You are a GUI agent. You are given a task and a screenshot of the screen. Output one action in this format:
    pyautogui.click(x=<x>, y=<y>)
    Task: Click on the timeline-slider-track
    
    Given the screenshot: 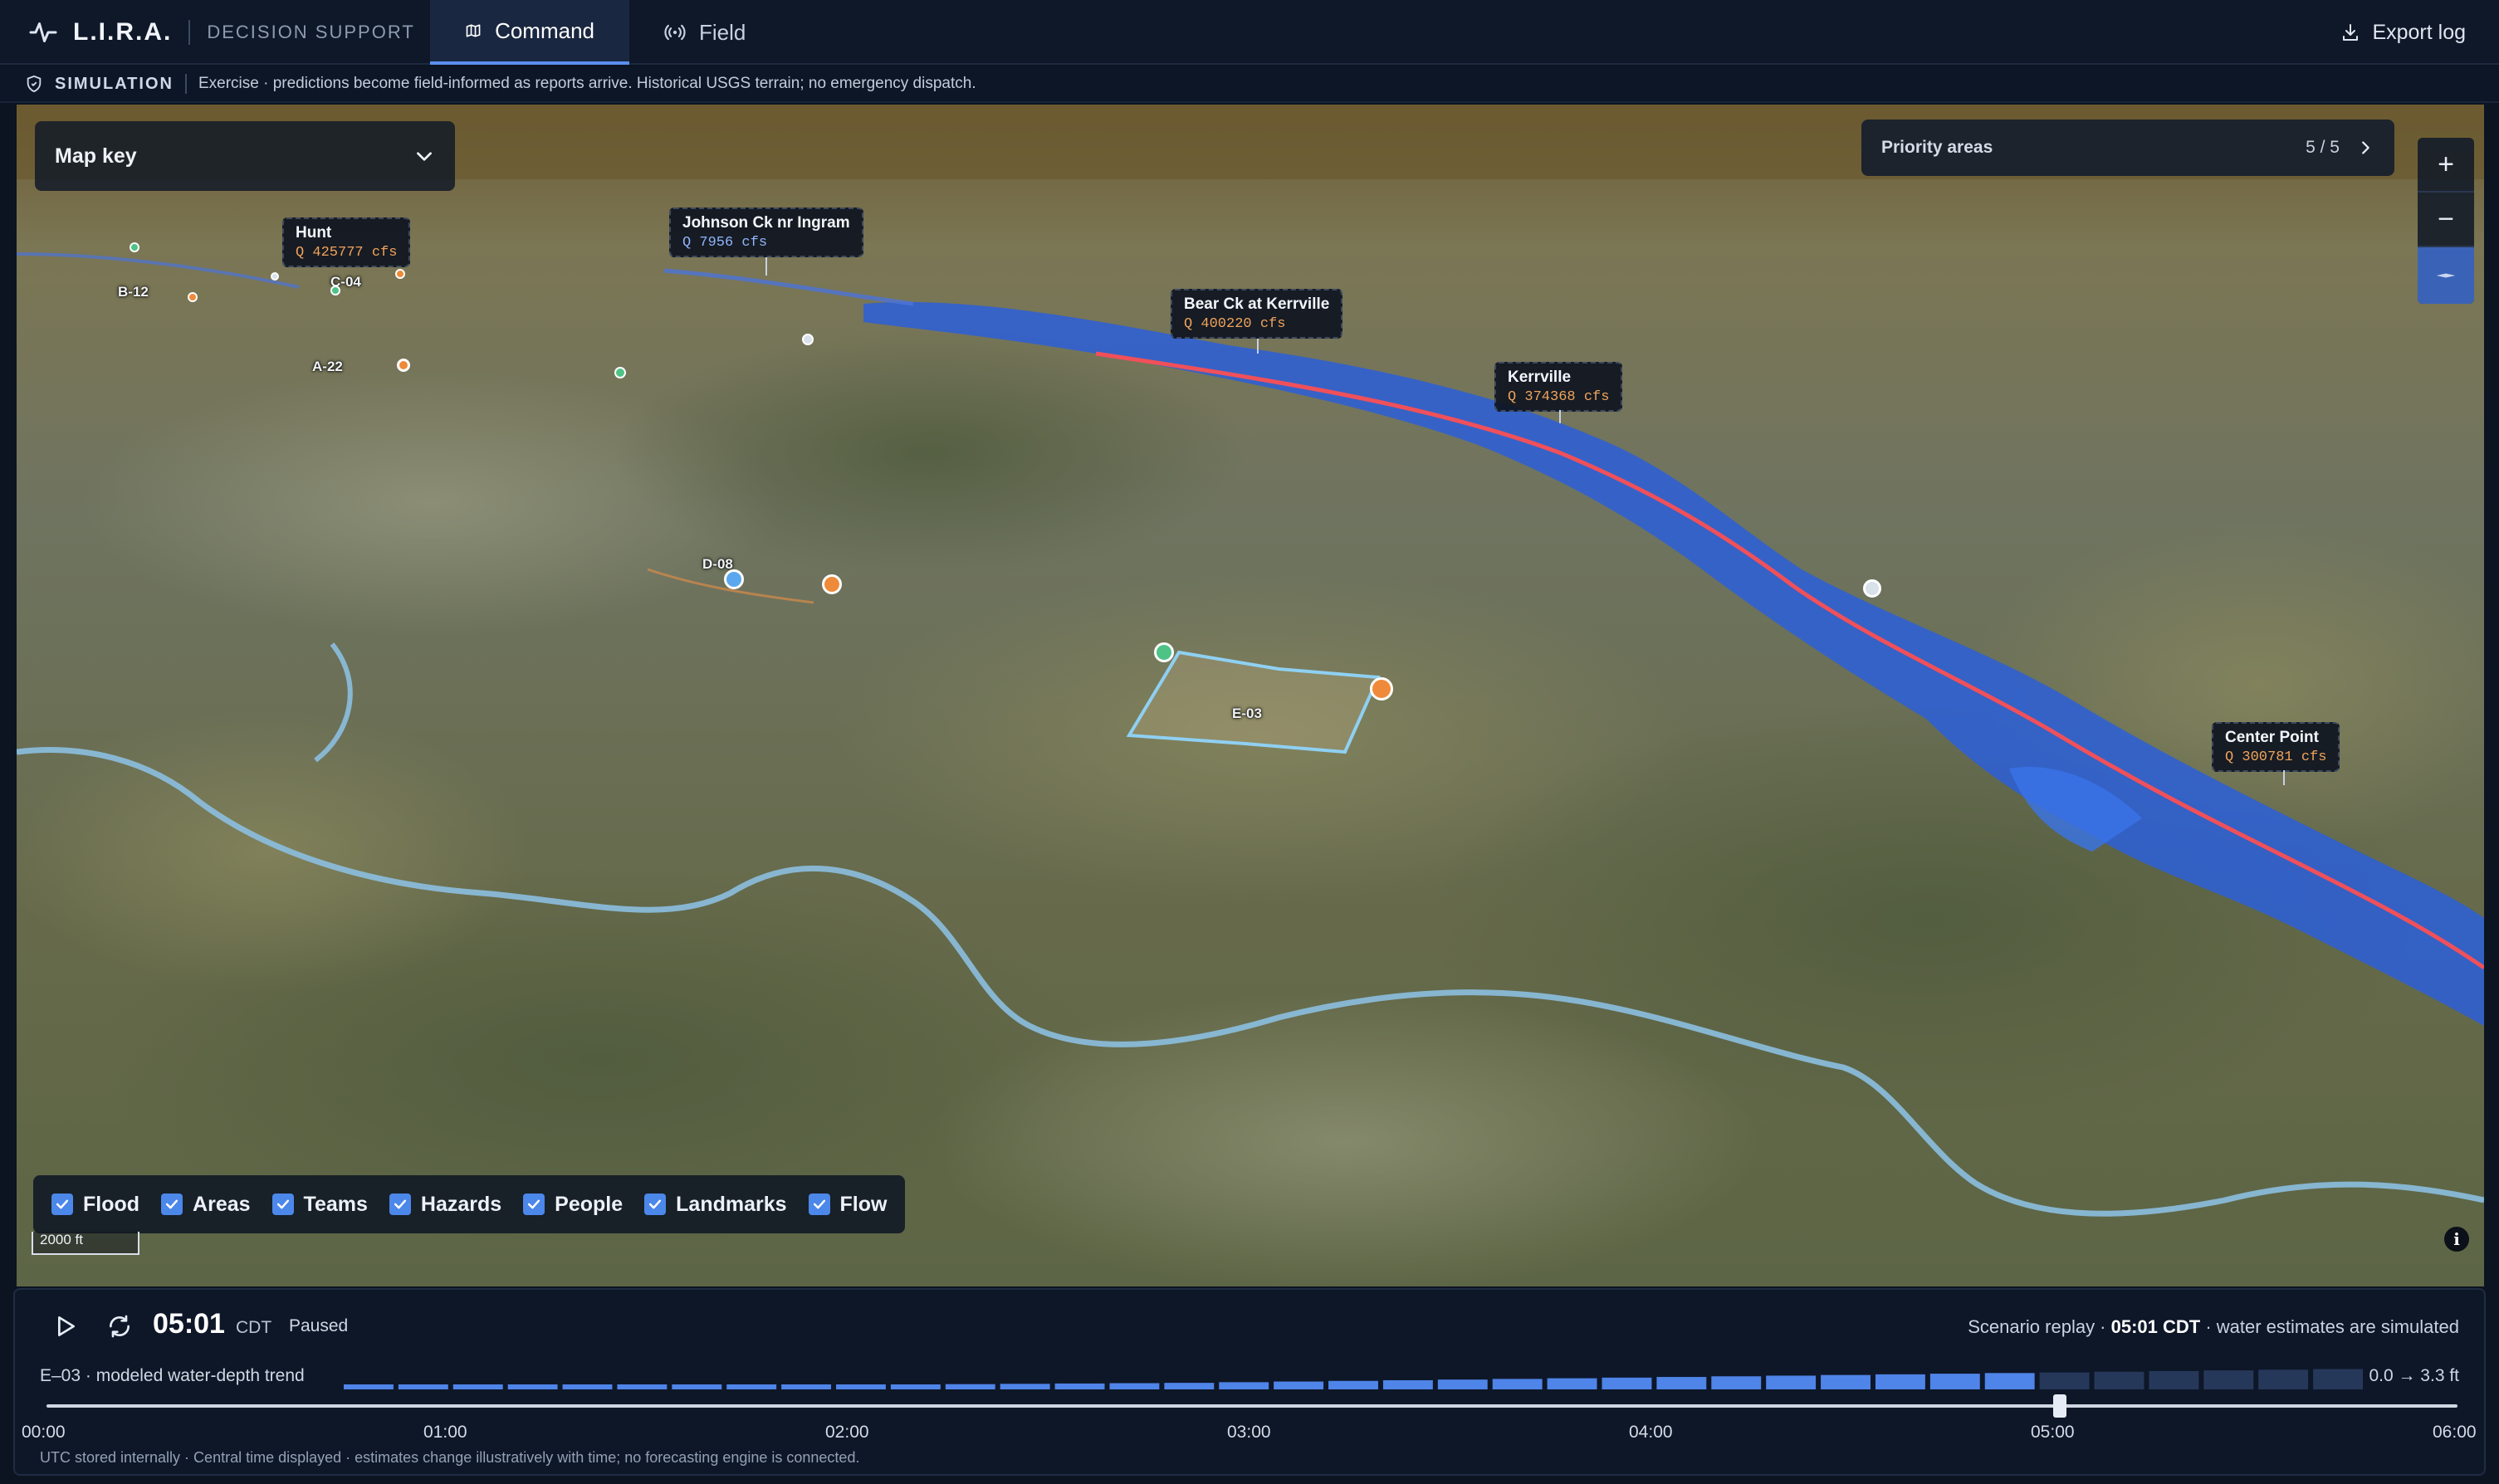 What is the action you would take?
    pyautogui.click(x=1251, y=1406)
    